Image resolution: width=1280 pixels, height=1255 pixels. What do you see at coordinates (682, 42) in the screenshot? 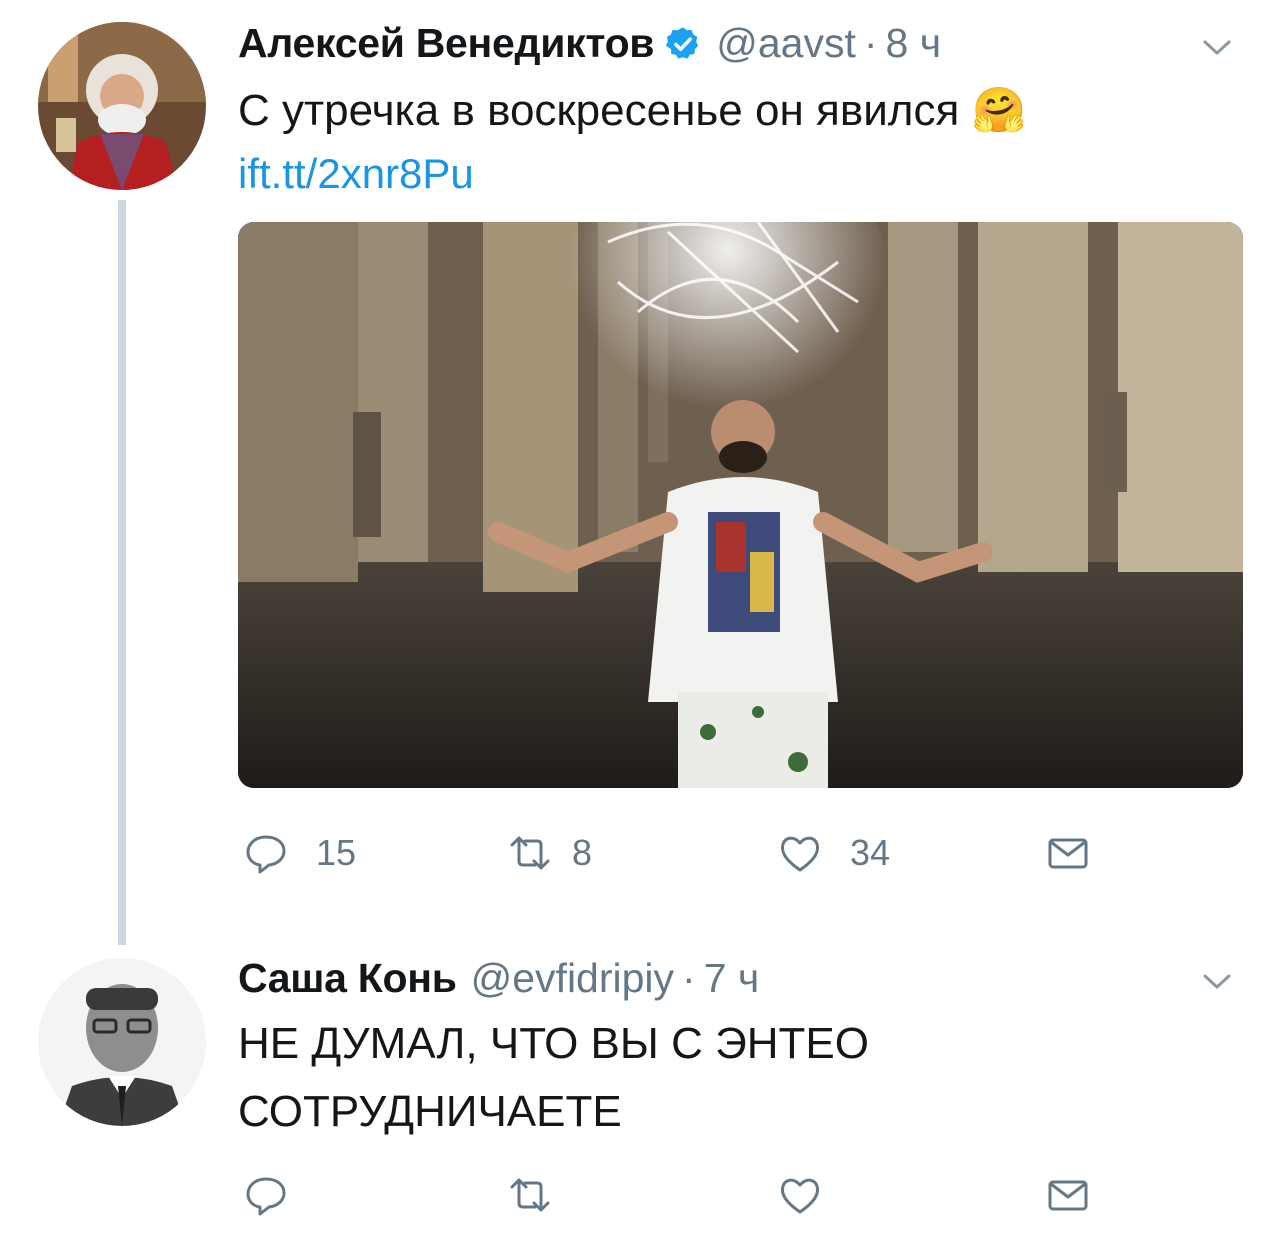
I see `verified-badge-icon` at bounding box center [682, 42].